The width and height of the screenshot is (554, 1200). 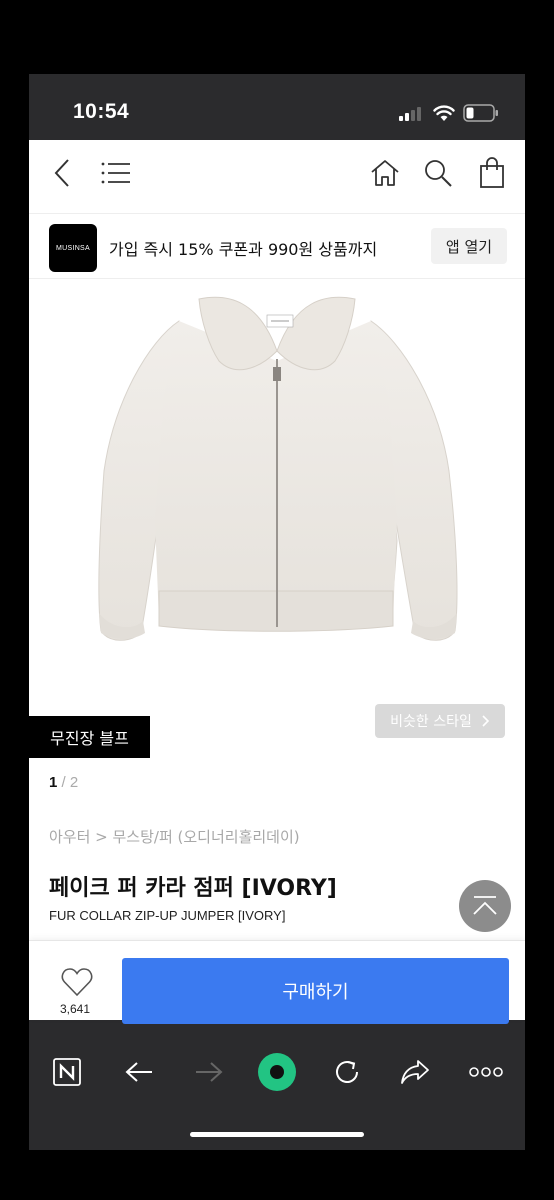 What do you see at coordinates (415, 1072) in the screenshot?
I see `share-icon` at bounding box center [415, 1072].